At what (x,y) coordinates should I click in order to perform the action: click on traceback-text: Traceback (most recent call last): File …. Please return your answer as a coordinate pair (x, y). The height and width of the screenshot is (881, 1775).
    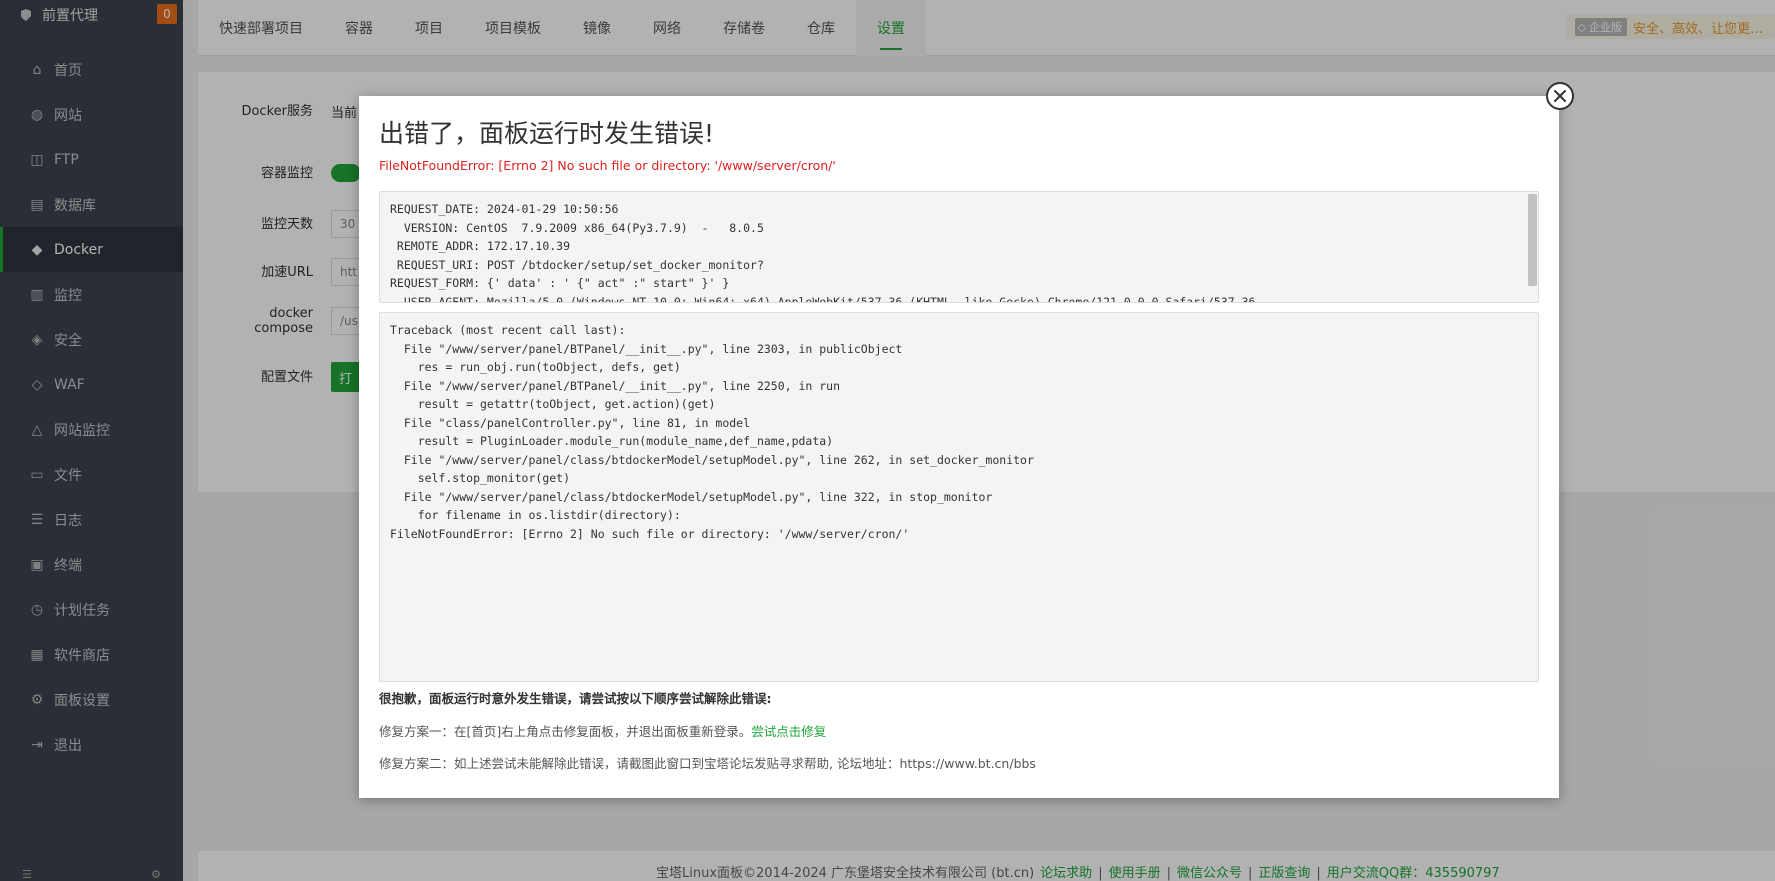
    Looking at the image, I should click on (712, 432).